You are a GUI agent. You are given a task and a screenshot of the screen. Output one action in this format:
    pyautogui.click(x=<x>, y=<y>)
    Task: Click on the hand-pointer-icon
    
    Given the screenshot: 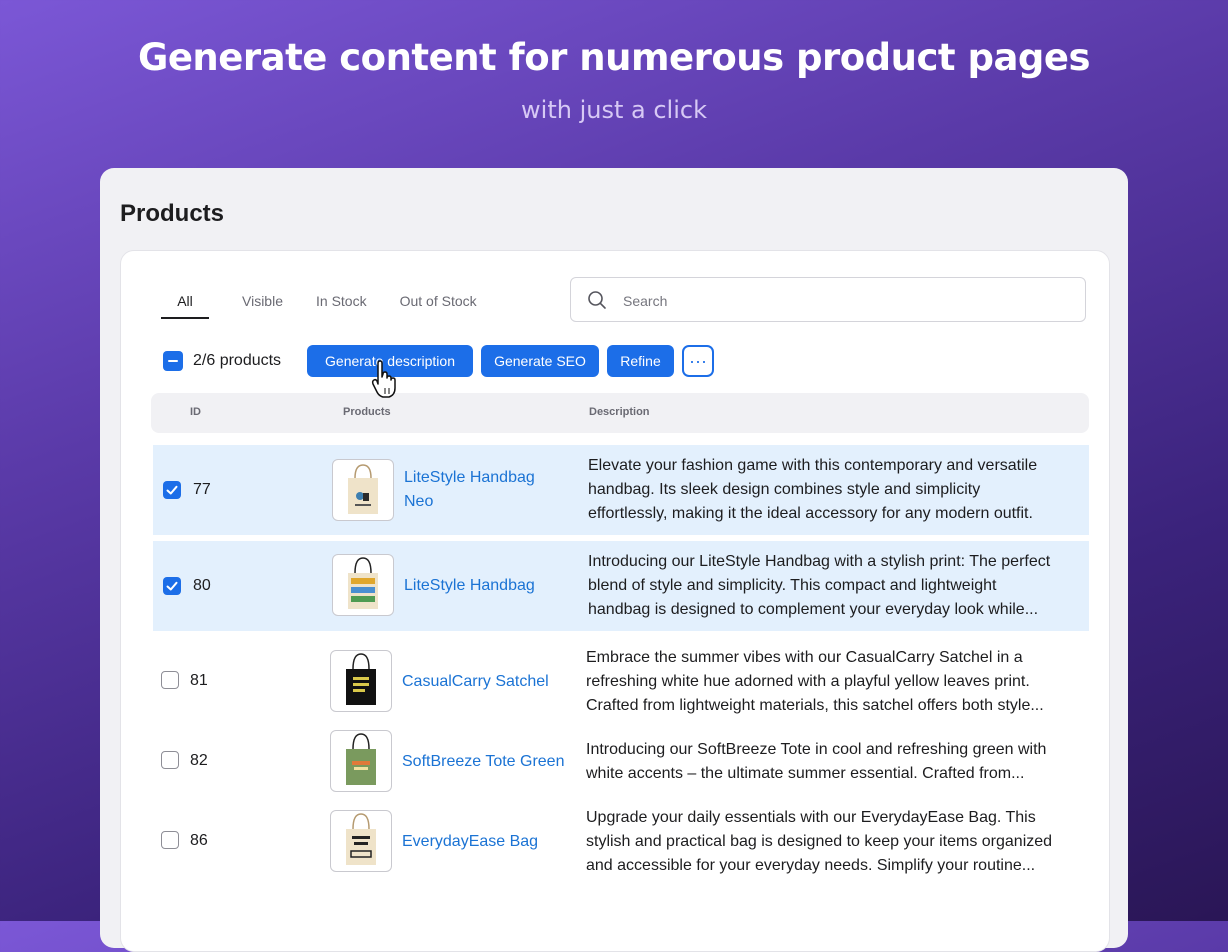 What is the action you would take?
    pyautogui.click(x=383, y=379)
    